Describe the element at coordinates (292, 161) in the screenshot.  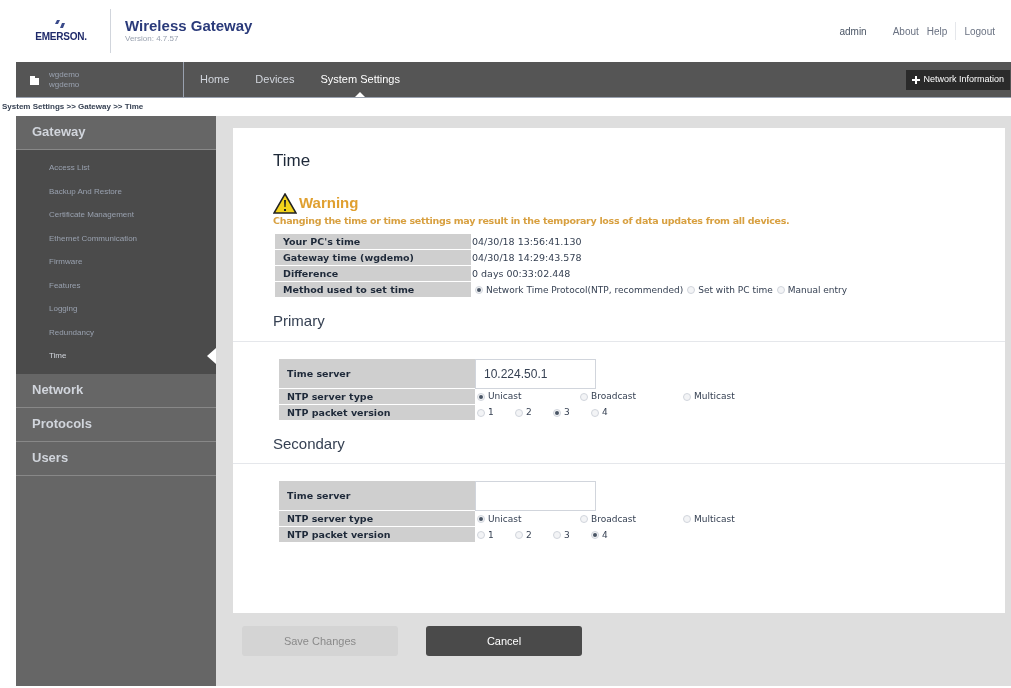
I see `page-title: Time` at that location.